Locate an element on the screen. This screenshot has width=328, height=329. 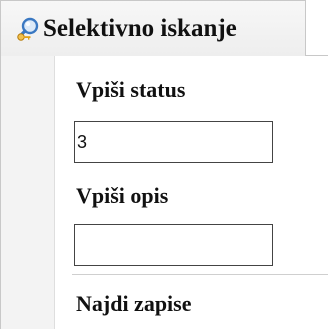
menu-title: Selektivno iskanje is located at coordinates (140, 28).